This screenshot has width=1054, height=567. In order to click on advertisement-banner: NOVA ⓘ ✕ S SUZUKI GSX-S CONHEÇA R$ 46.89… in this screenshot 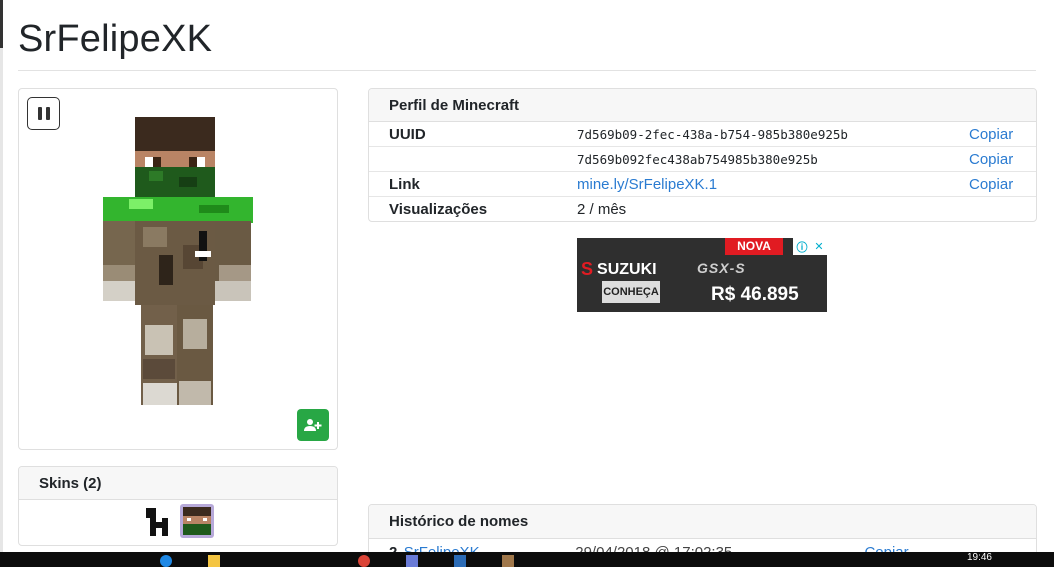, I will do `click(702, 275)`.